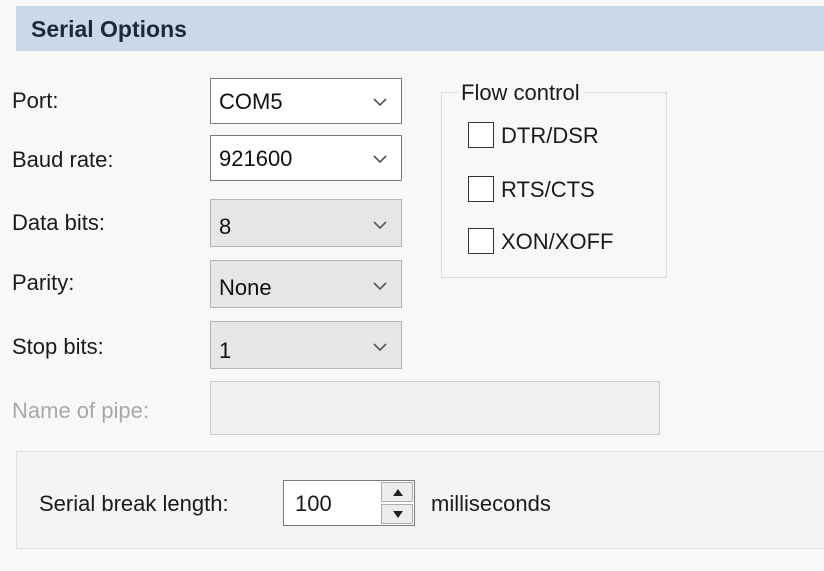 This screenshot has width=824, height=571. I want to click on stop-bits-combo: 1, so click(306, 345).